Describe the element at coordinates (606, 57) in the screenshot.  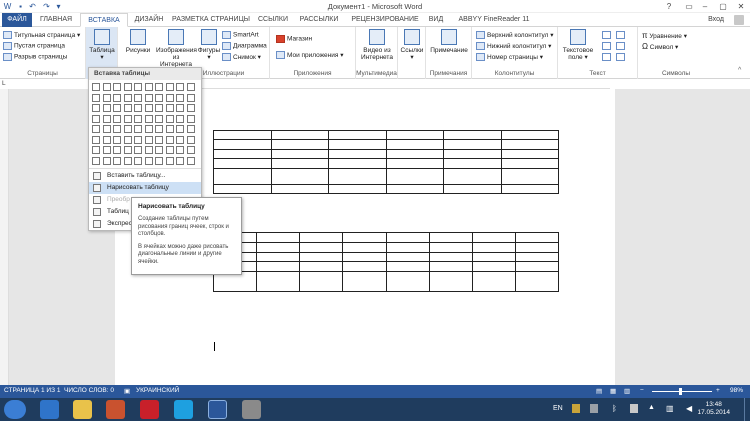
I see `drop-cap-icon` at that location.